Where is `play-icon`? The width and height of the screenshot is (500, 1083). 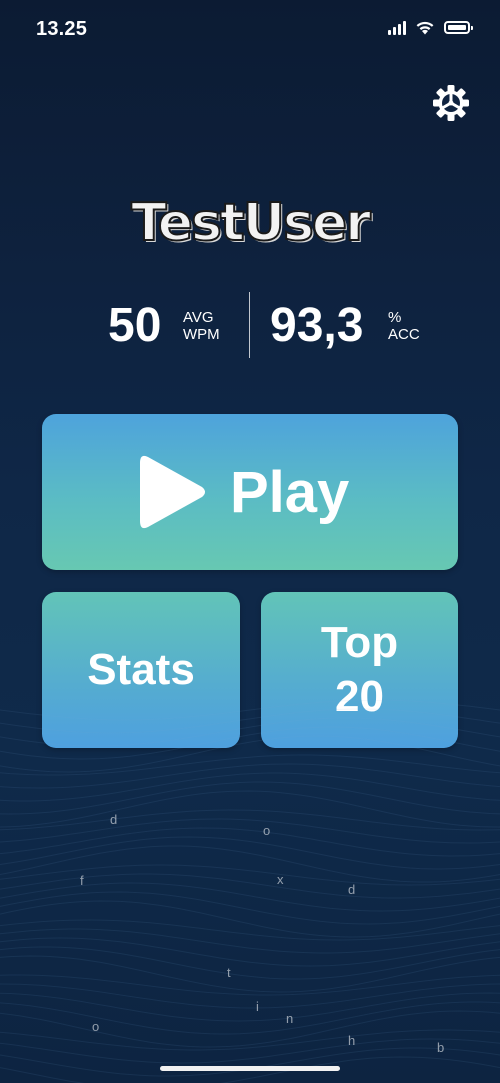
play-icon is located at coordinates (172, 492).